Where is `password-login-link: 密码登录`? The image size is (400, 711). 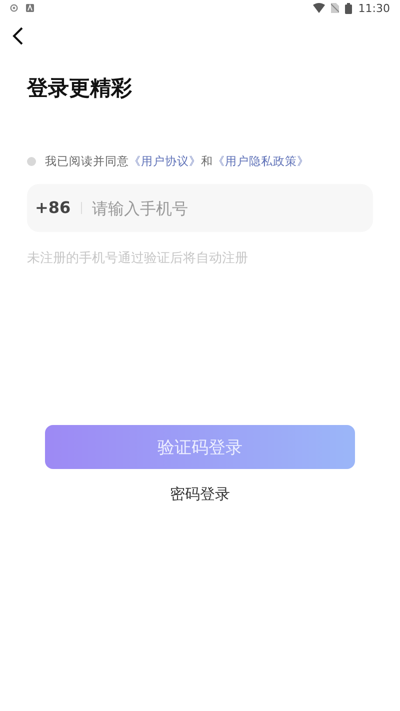
password-login-link: 密码登录 is located at coordinates (200, 494).